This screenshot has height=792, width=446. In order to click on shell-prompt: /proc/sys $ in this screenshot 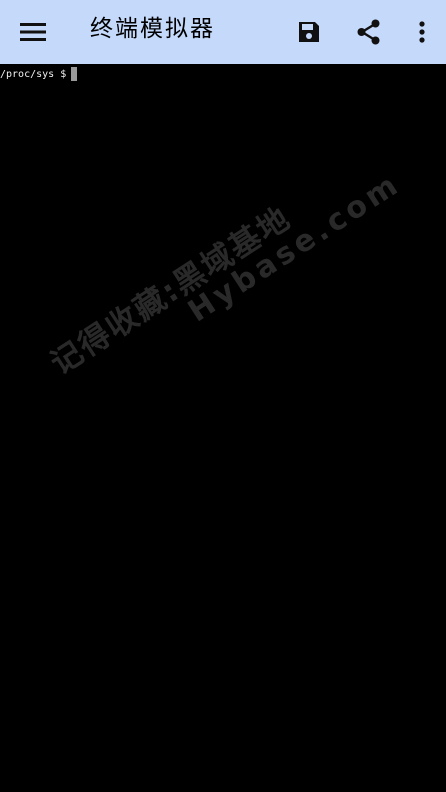, I will do `click(33, 74)`.